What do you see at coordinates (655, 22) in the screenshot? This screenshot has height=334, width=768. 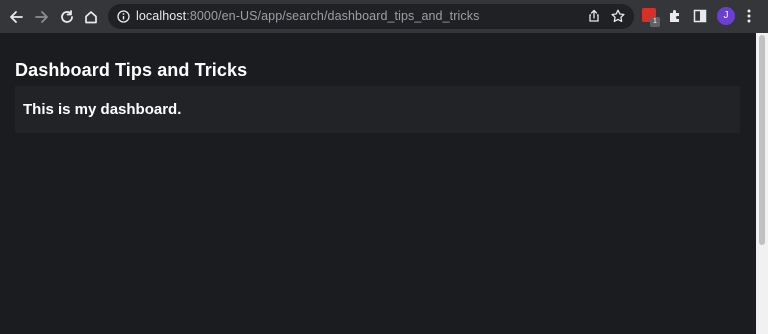 I see `extension-badge: 1` at bounding box center [655, 22].